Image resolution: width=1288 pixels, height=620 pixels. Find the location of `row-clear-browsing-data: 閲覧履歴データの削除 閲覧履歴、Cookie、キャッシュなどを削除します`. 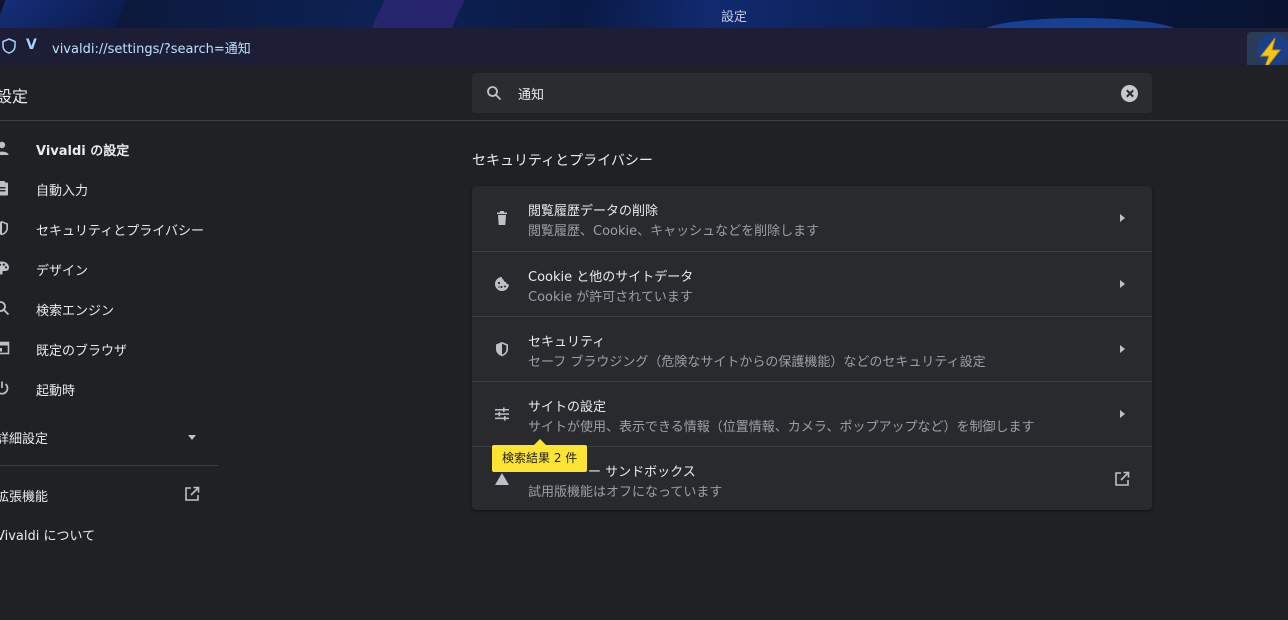

row-clear-browsing-data: 閲覧履歴データの削除 閲覧履歴、Cookie、キャッシュなどを削除します is located at coordinates (812, 218).